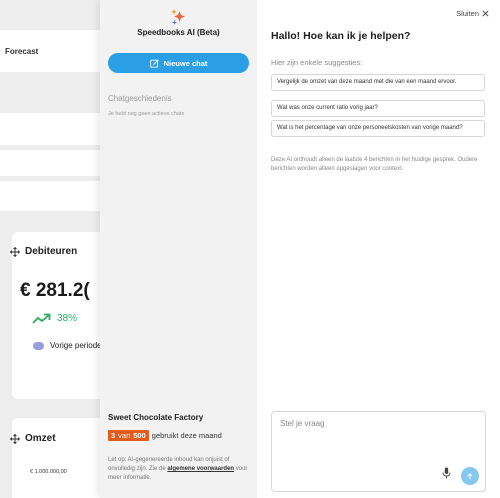 Image resolution: width=500 pixels, height=498 pixels. Describe the element at coordinates (51, 251) in the screenshot. I see `debiteuren-title: Debiteuren` at that location.